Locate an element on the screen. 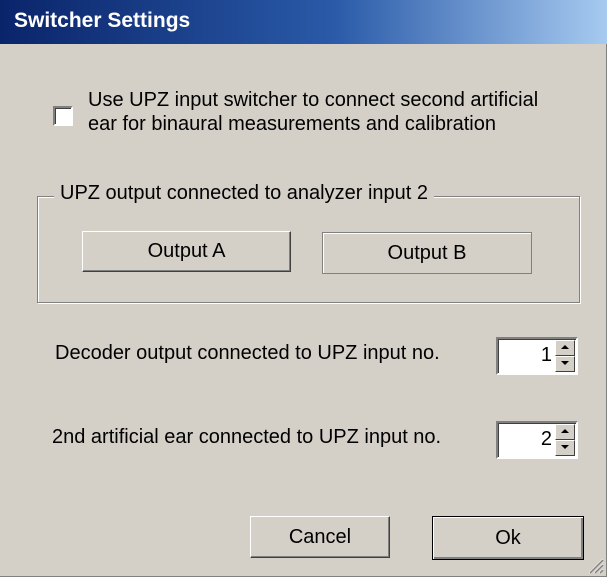 This screenshot has width=607, height=577. cancel-label: Cancel is located at coordinates (320, 536).